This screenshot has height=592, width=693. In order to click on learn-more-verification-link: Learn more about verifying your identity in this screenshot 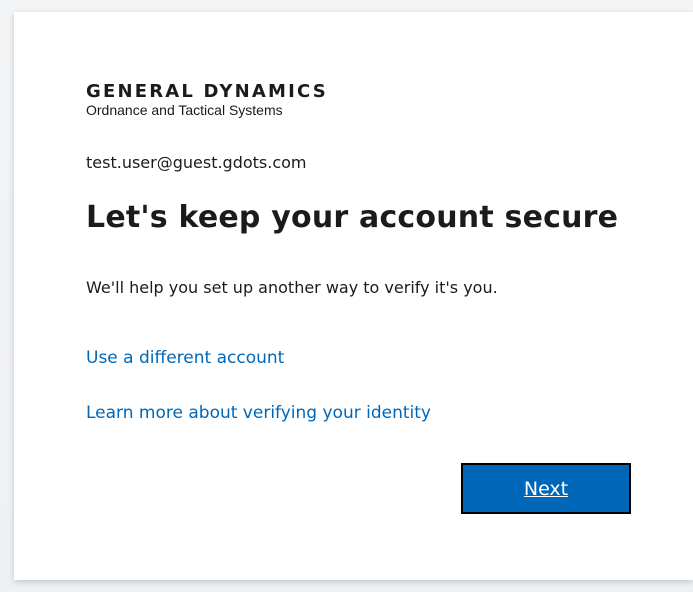, I will do `click(258, 413)`.